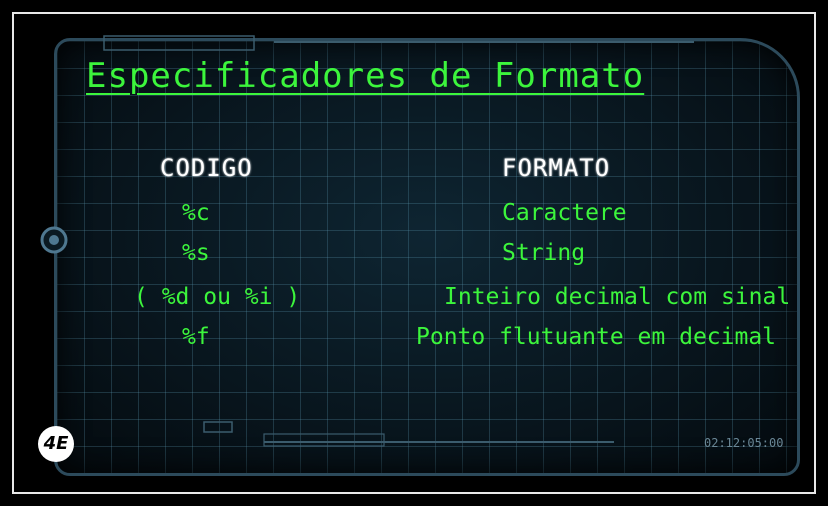 Image resolution: width=828 pixels, height=506 pixels. Describe the element at coordinates (556, 168) in the screenshot. I see `column-header-format: FORMATO` at that location.